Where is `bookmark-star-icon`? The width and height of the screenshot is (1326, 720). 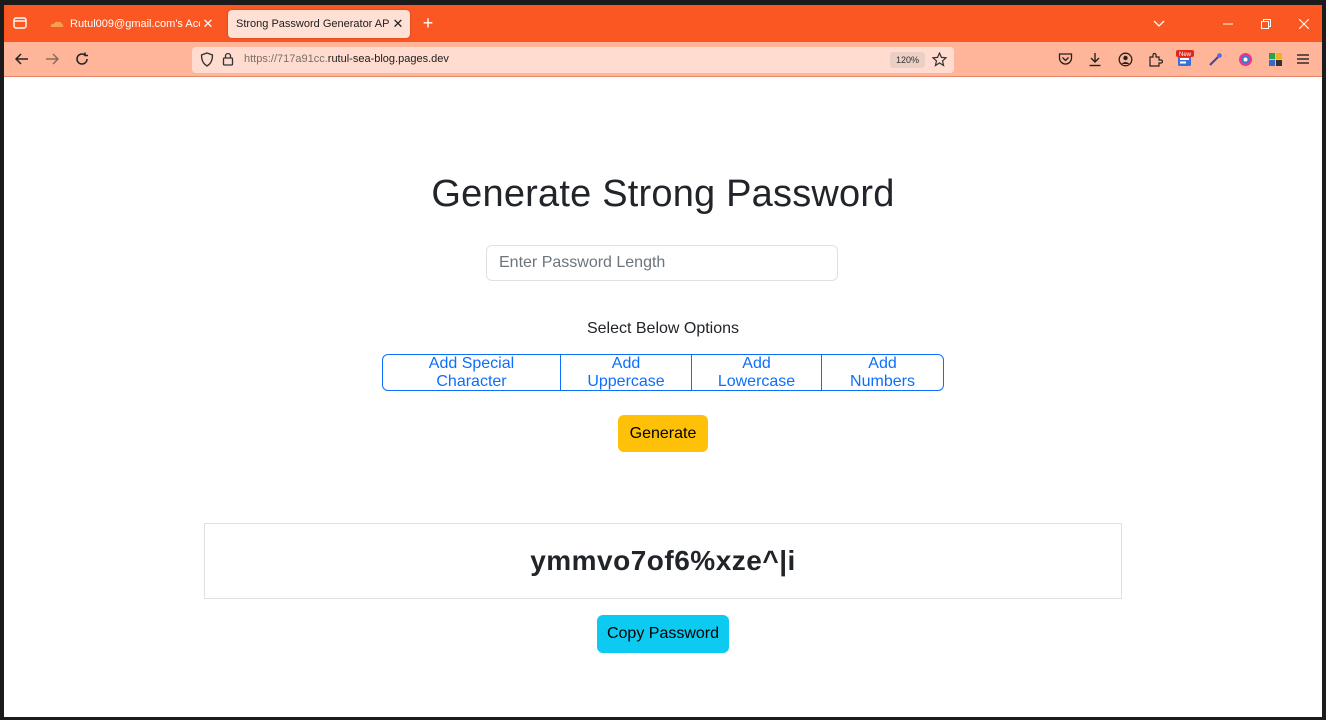 bookmark-star-icon is located at coordinates (939, 59).